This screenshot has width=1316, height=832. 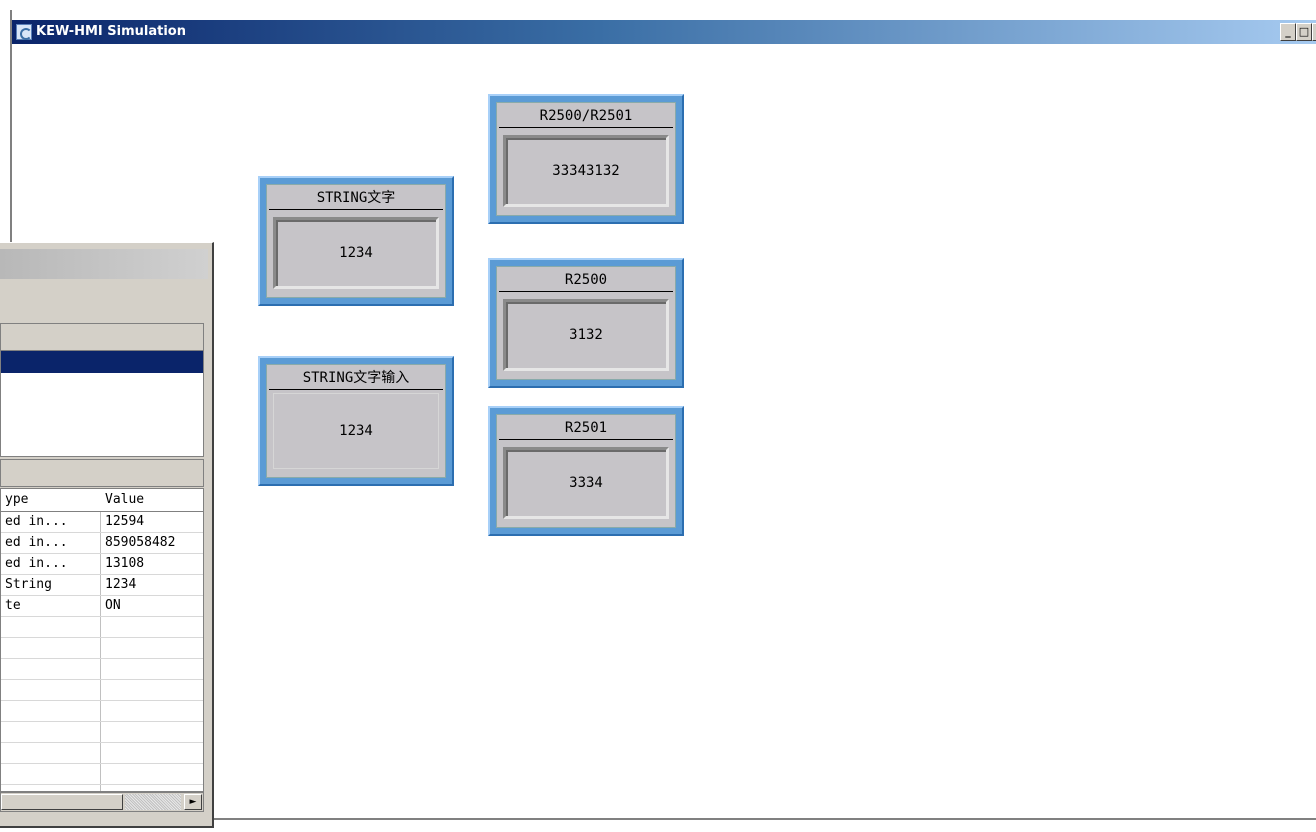 What do you see at coordinates (586, 280) in the screenshot?
I see `widget-title: R2500` at bounding box center [586, 280].